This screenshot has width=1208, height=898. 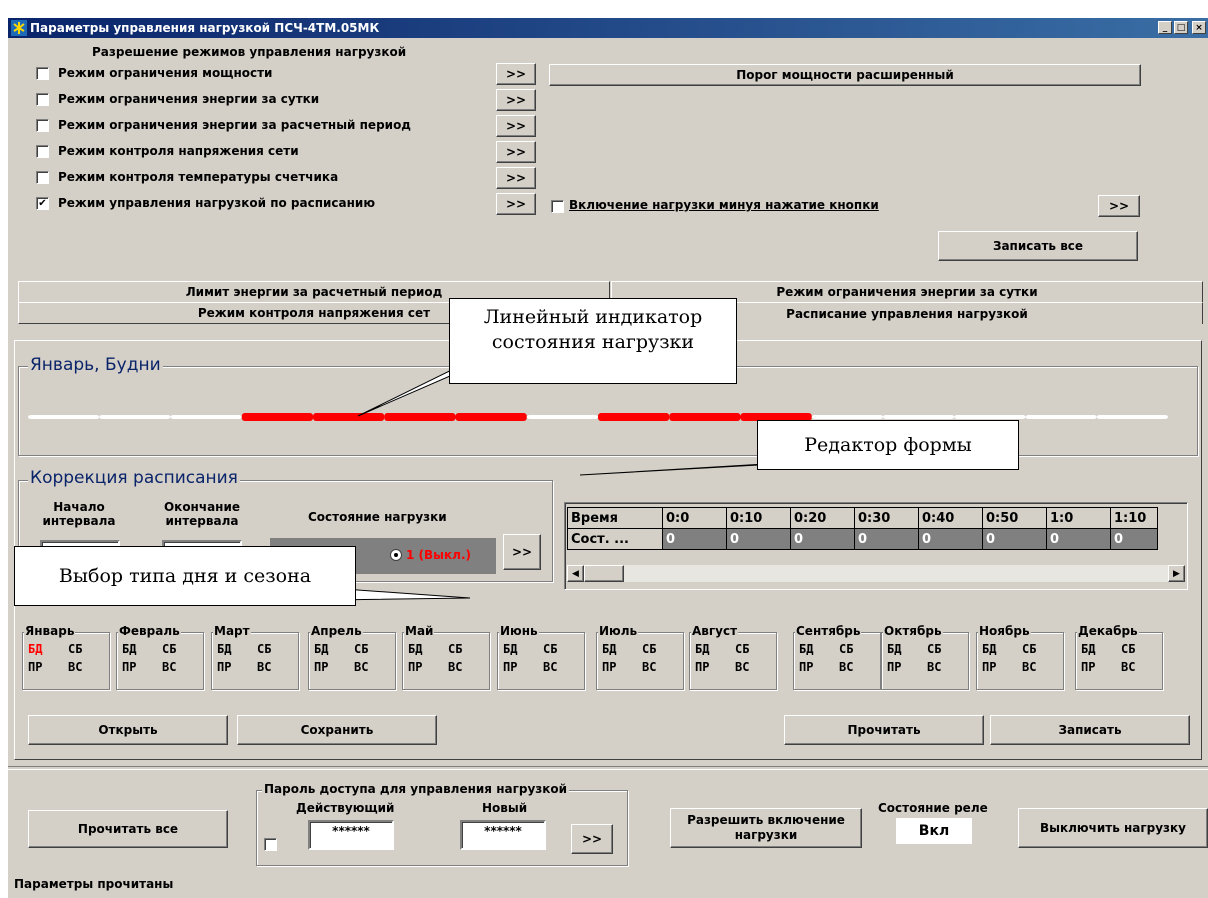 What do you see at coordinates (593, 341) in the screenshot?
I see `indicator-callout: Линейный индикатор состояния нагрузки` at bounding box center [593, 341].